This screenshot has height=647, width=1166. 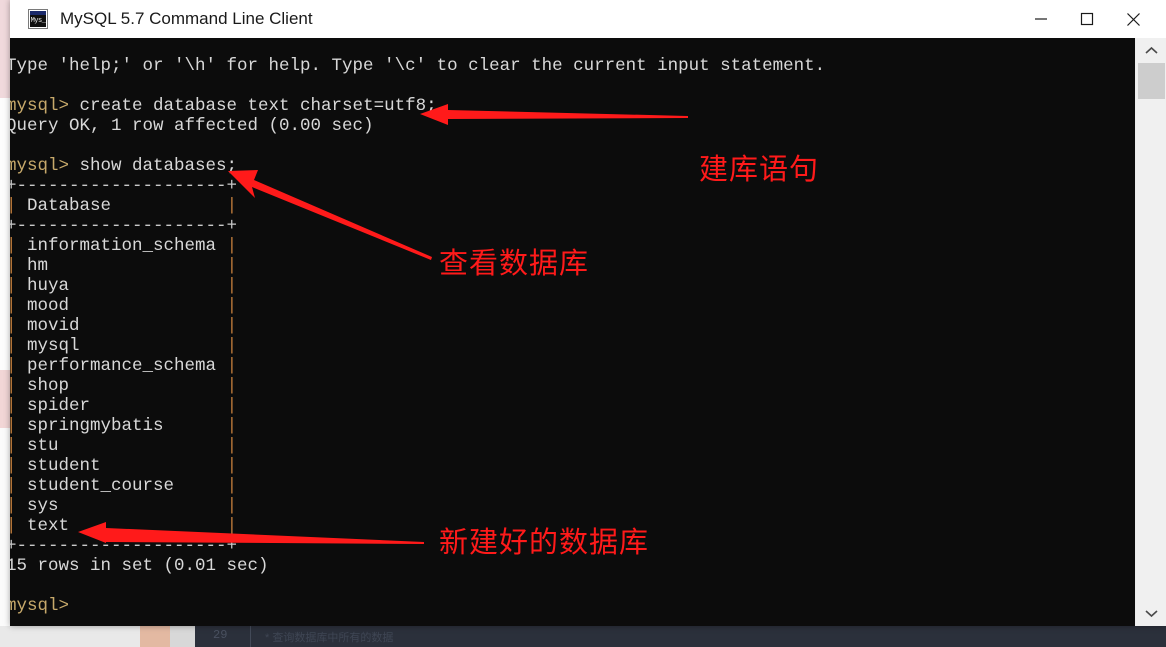 What do you see at coordinates (544, 543) in the screenshot?
I see `annotation-label-new-database: 新建好的数据库` at bounding box center [544, 543].